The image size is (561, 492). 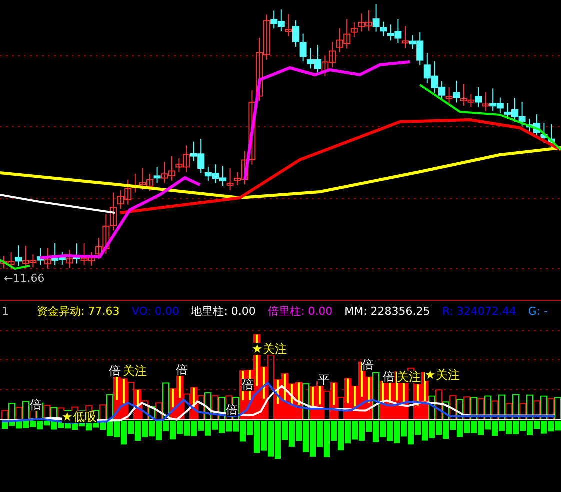 I want to click on indicator-value: G: -, so click(x=538, y=311).